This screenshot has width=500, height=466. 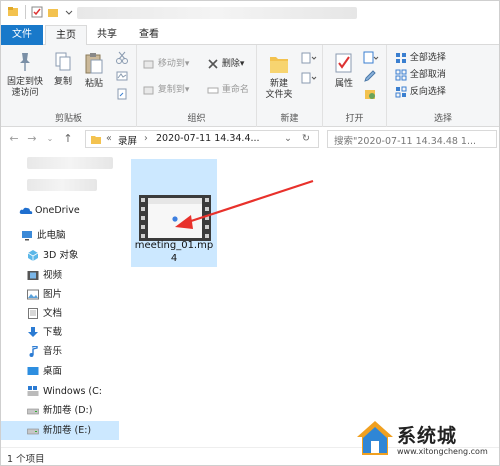 I want to click on copy-label: 复制, so click(x=62, y=82).